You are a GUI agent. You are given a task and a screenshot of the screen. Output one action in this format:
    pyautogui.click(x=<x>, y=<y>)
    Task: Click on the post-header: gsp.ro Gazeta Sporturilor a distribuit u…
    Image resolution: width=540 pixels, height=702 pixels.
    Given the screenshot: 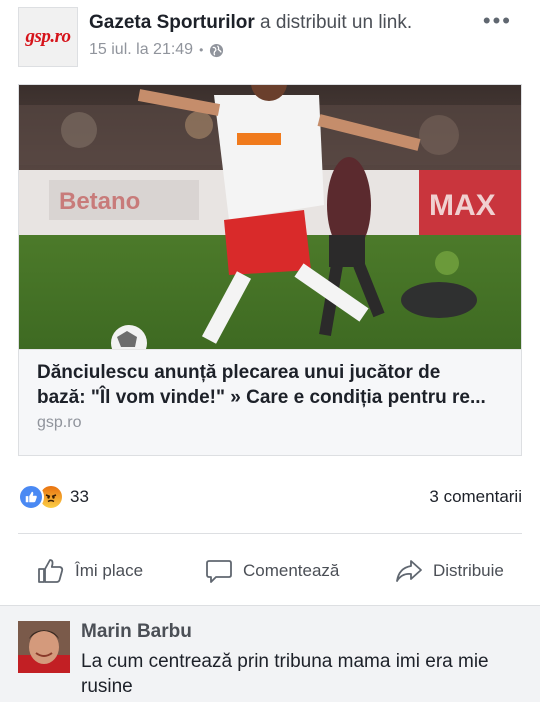 What is the action you would take?
    pyautogui.click(x=270, y=42)
    